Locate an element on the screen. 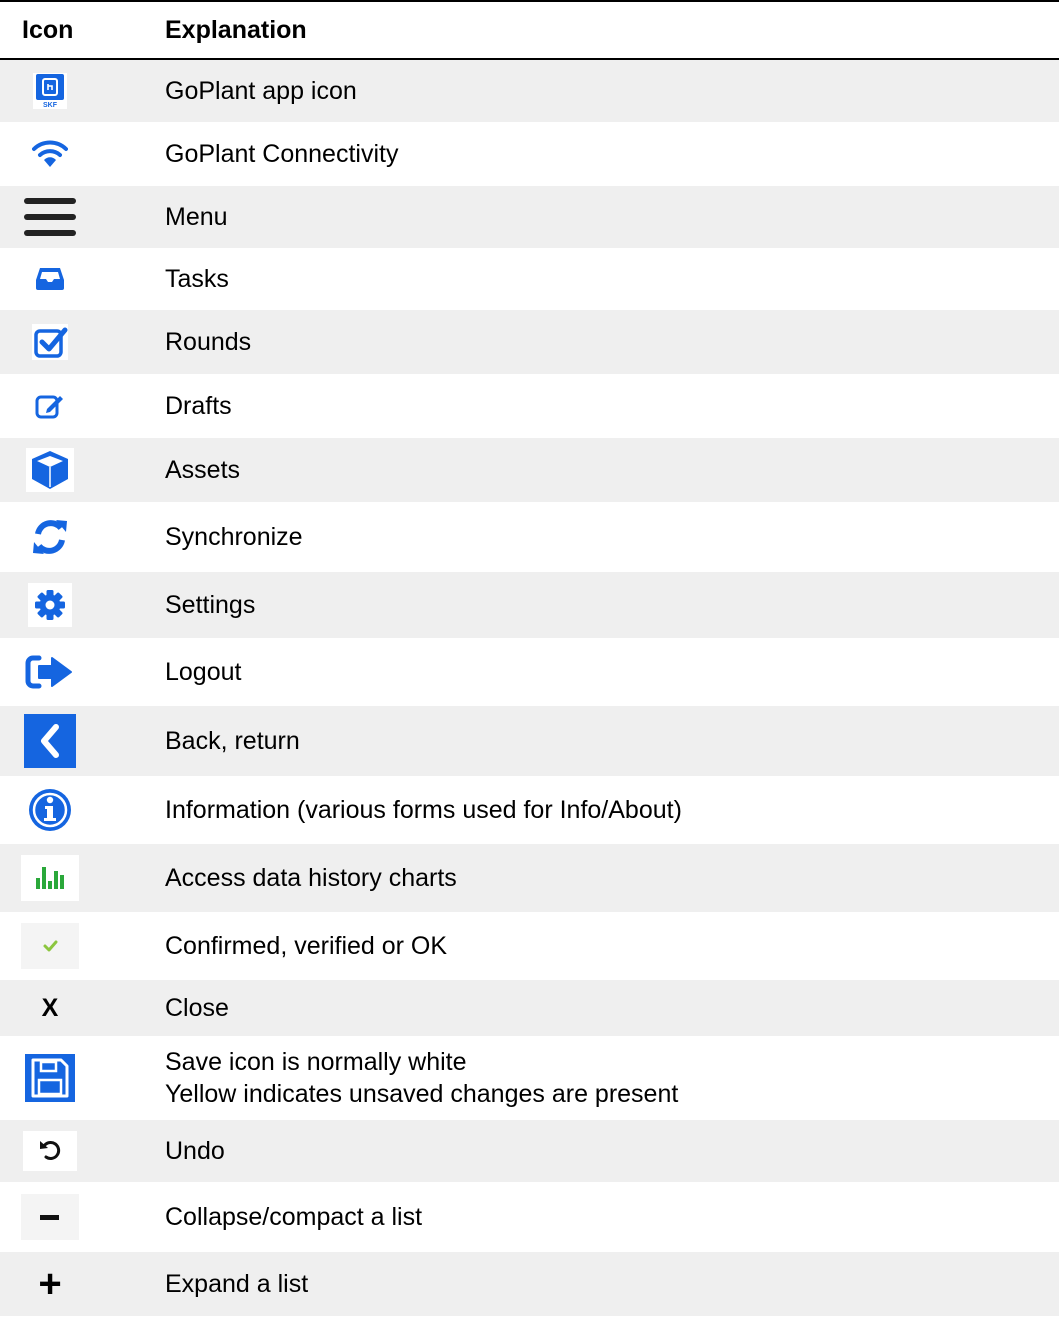 This screenshot has height=1321, width=1059. bar-chart-icon is located at coordinates (50, 878).